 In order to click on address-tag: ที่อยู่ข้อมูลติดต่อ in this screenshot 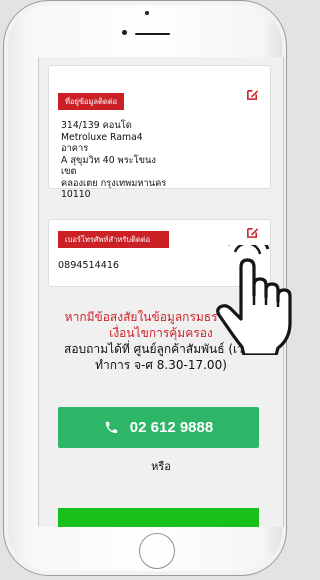, I will do `click(91, 101)`.